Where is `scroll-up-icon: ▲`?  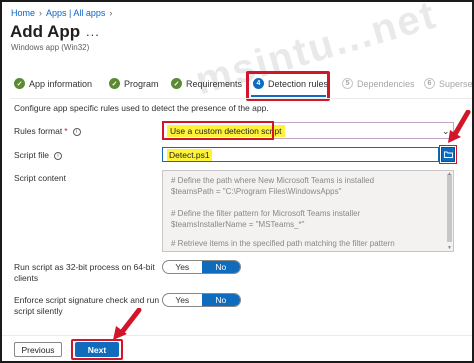
scroll-up-icon: ▲ is located at coordinates (449, 174).